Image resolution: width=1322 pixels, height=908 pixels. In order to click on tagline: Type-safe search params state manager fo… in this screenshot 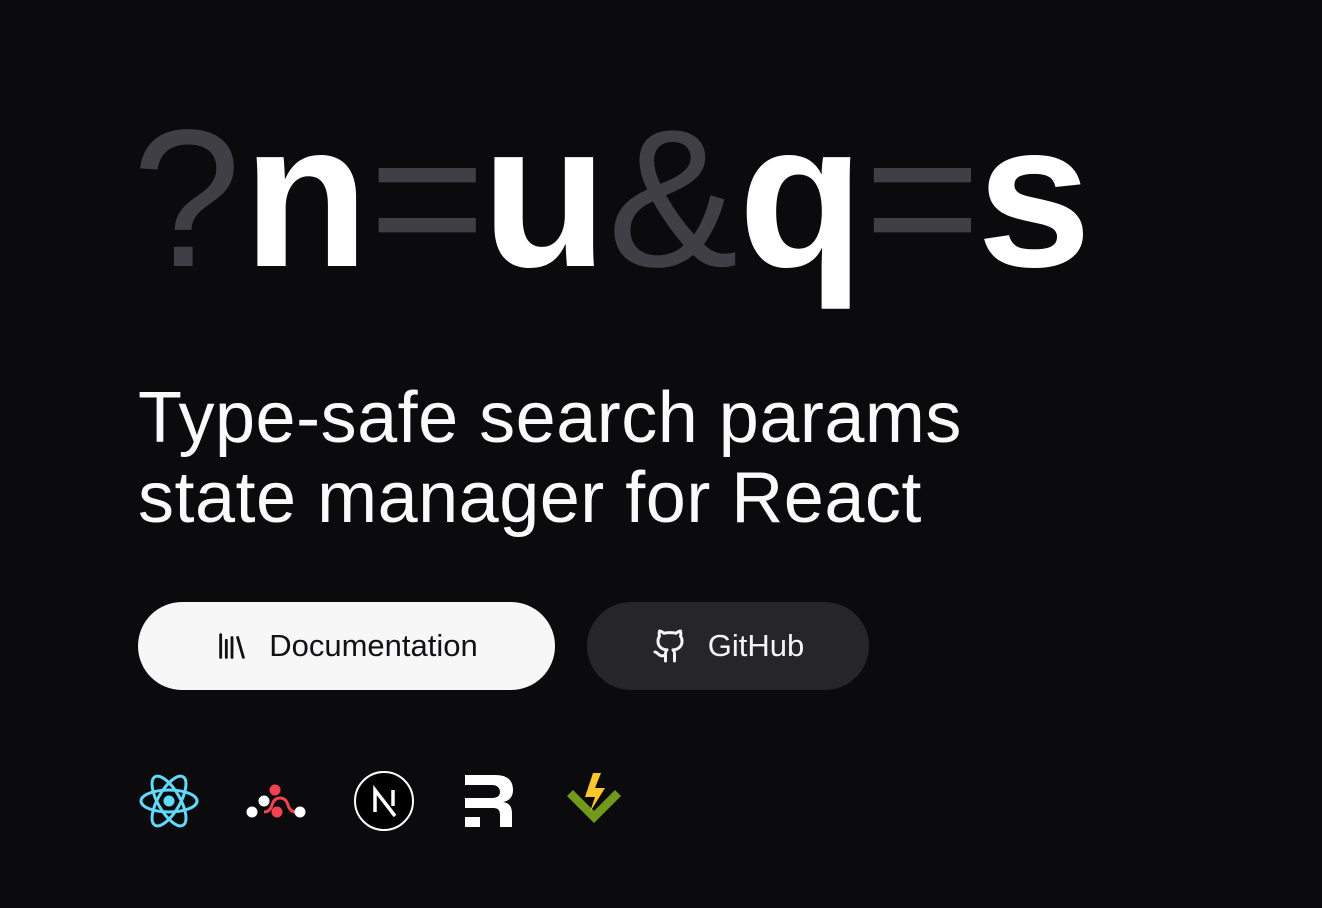, I will do `click(550, 458)`.